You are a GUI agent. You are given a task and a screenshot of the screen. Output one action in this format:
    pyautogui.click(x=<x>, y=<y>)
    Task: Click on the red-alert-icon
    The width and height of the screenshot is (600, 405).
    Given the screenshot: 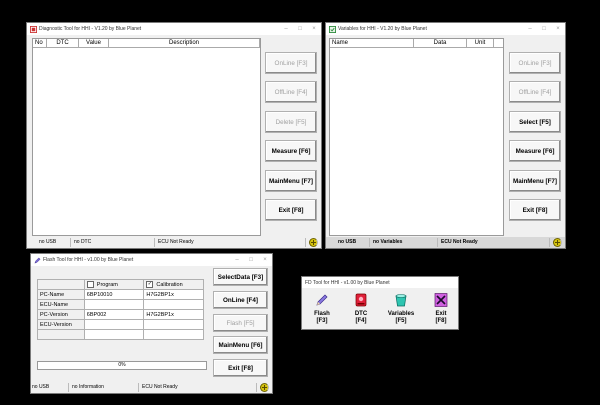 What is the action you would take?
    pyautogui.click(x=361, y=300)
    